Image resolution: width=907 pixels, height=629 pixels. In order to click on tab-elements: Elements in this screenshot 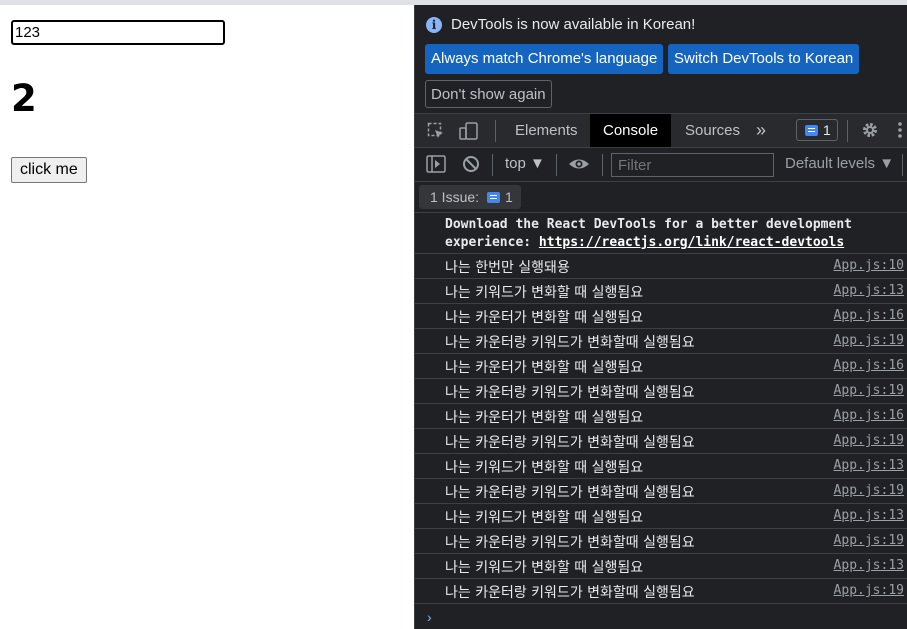, I will do `click(546, 130)`.